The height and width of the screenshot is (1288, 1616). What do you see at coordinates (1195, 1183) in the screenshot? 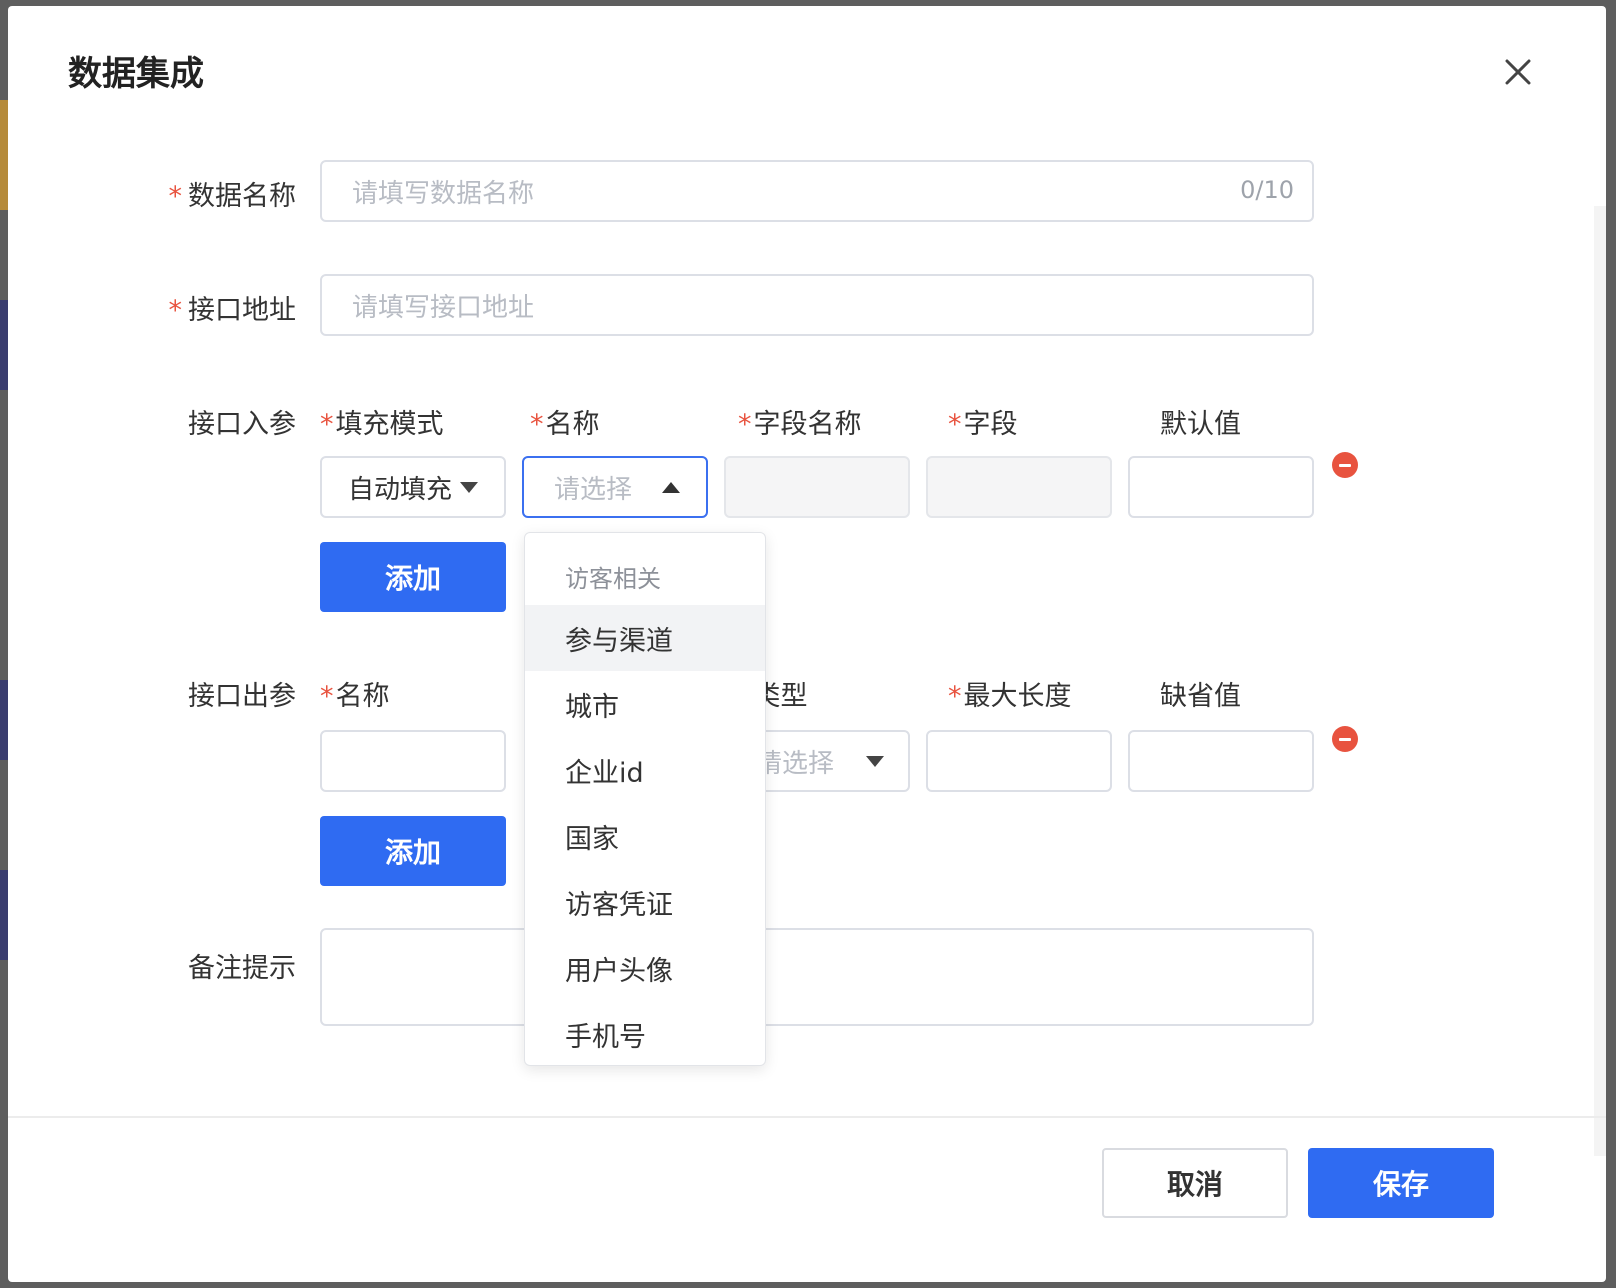
I see `cancel-button: 取消` at bounding box center [1195, 1183].